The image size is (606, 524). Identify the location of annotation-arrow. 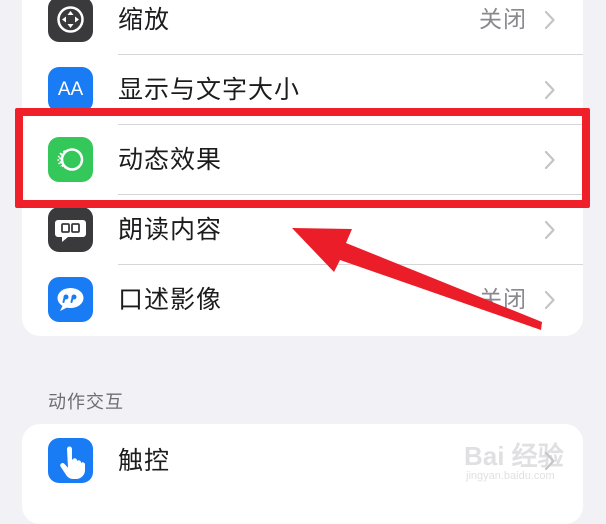
(417, 279).